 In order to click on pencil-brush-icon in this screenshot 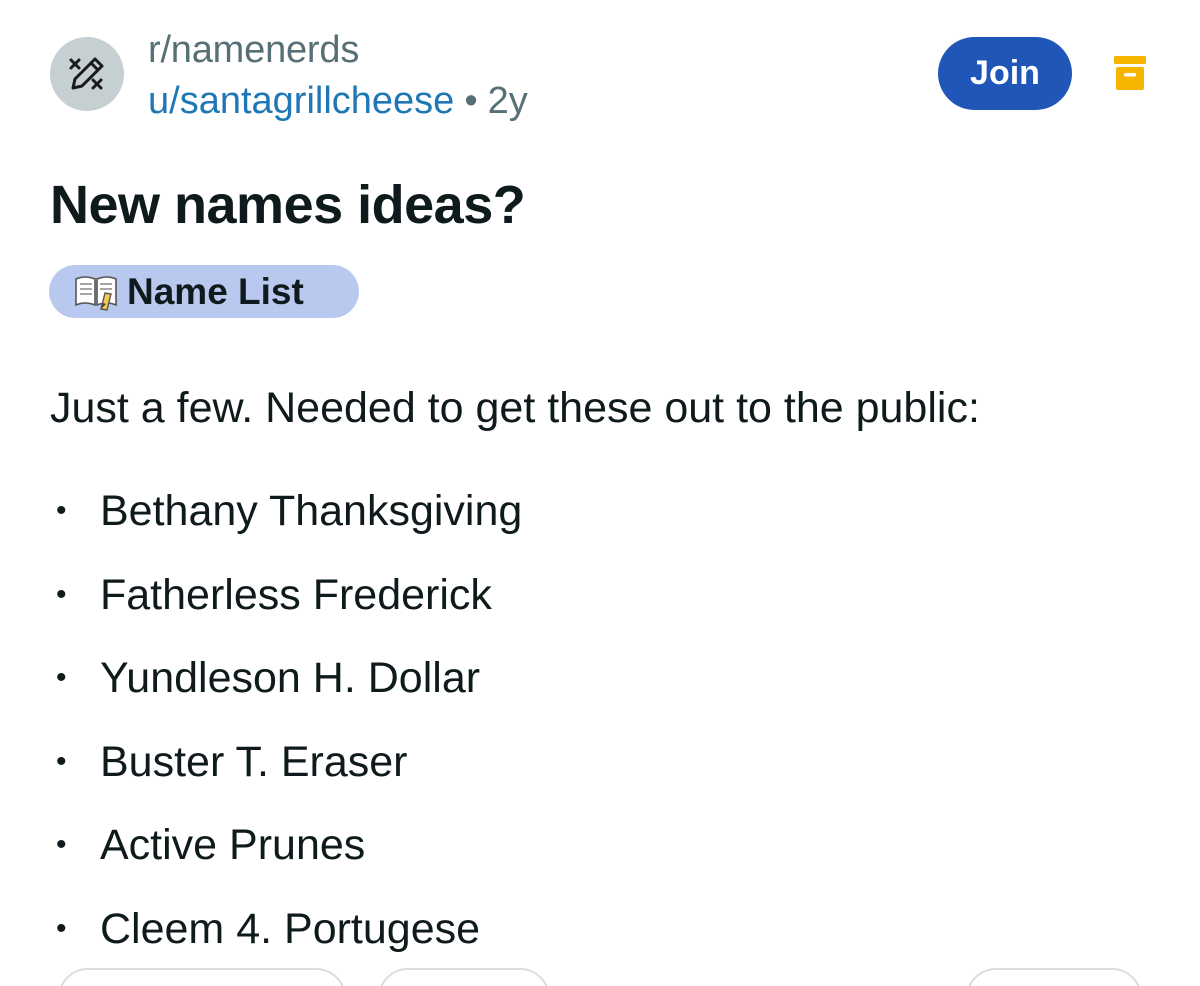, I will do `click(86, 73)`.